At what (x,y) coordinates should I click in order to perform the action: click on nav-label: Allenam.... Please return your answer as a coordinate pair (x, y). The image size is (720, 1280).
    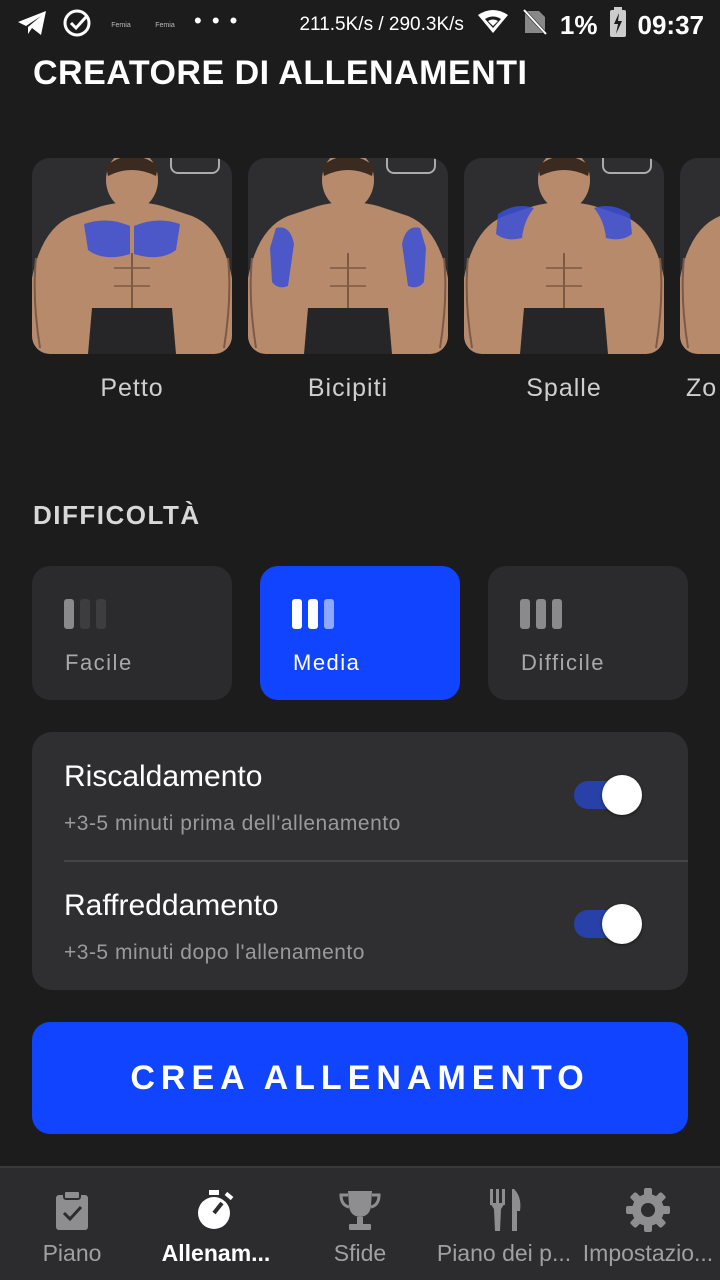
    Looking at the image, I should click on (216, 1253).